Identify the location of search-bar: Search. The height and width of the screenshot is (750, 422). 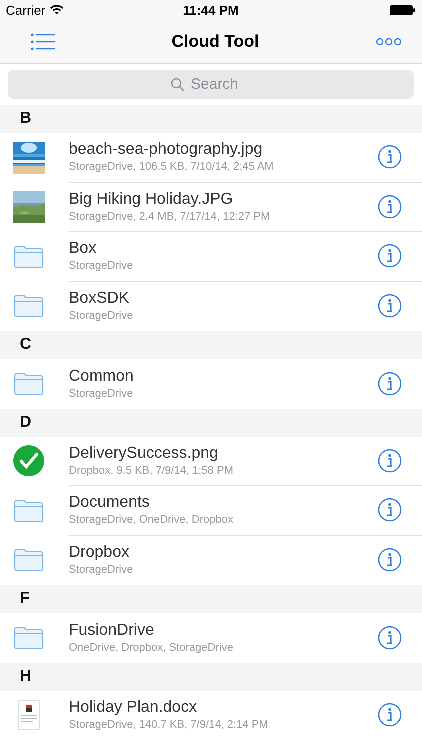
(211, 84).